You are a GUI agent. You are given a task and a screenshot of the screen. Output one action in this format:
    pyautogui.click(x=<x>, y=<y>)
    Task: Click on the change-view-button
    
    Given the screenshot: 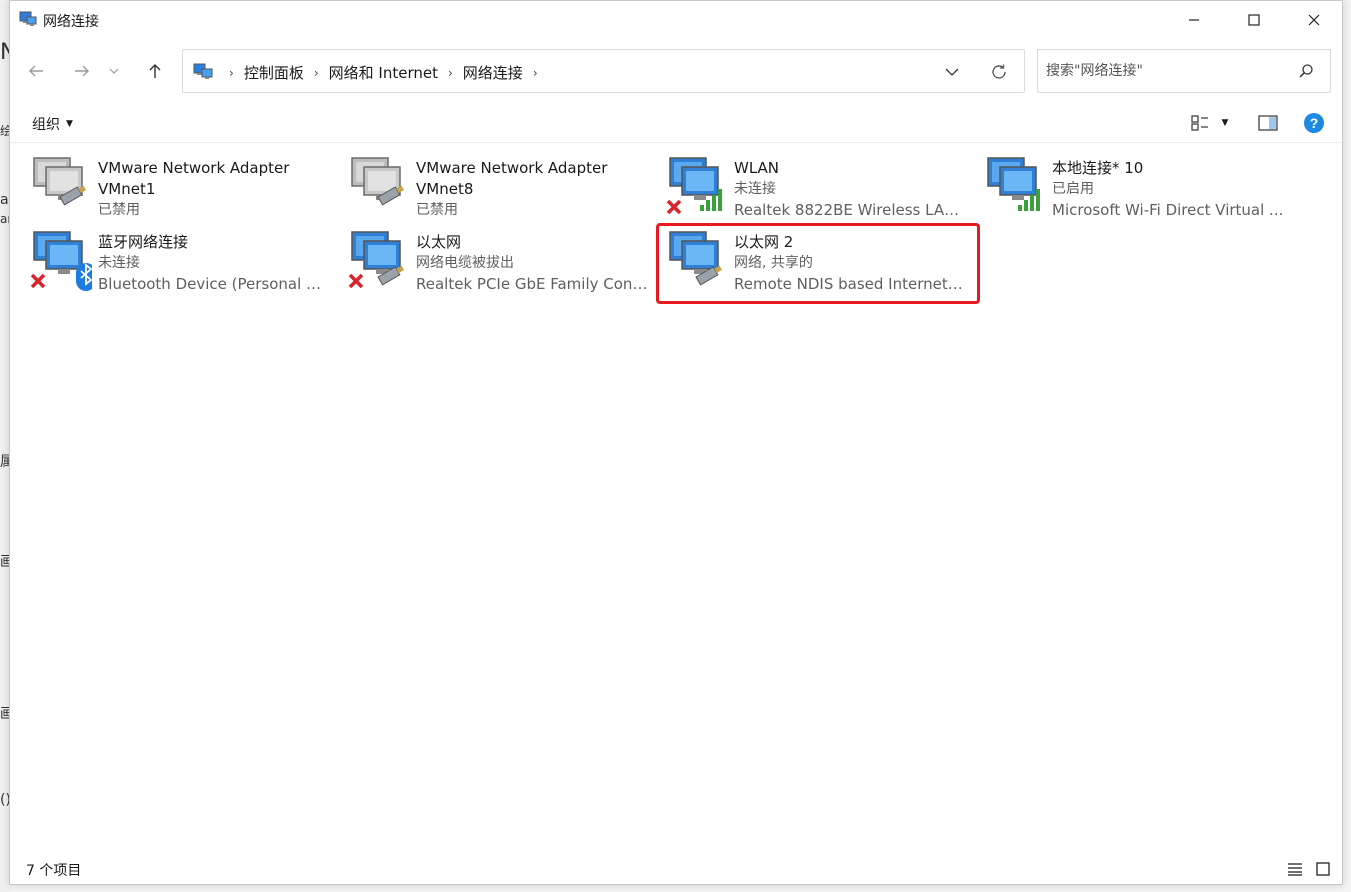 What is the action you would take?
    pyautogui.click(x=1200, y=123)
    